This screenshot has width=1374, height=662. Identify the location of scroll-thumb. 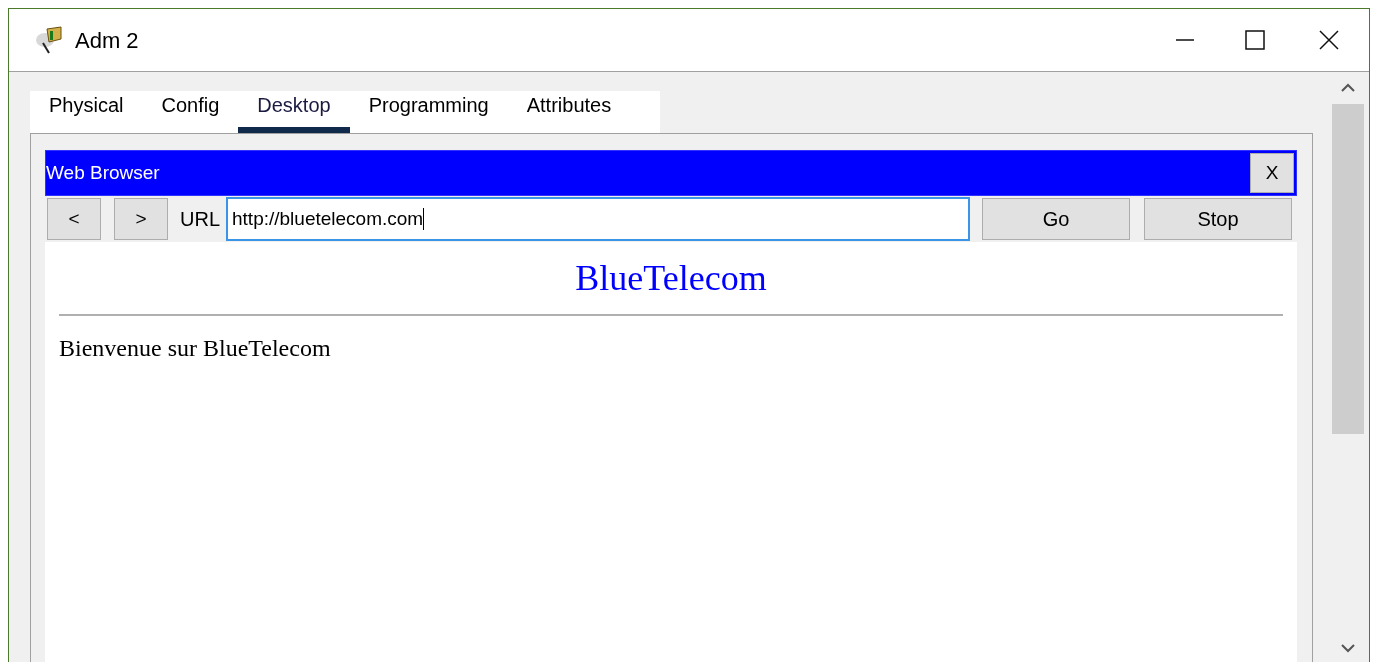
(1348, 269).